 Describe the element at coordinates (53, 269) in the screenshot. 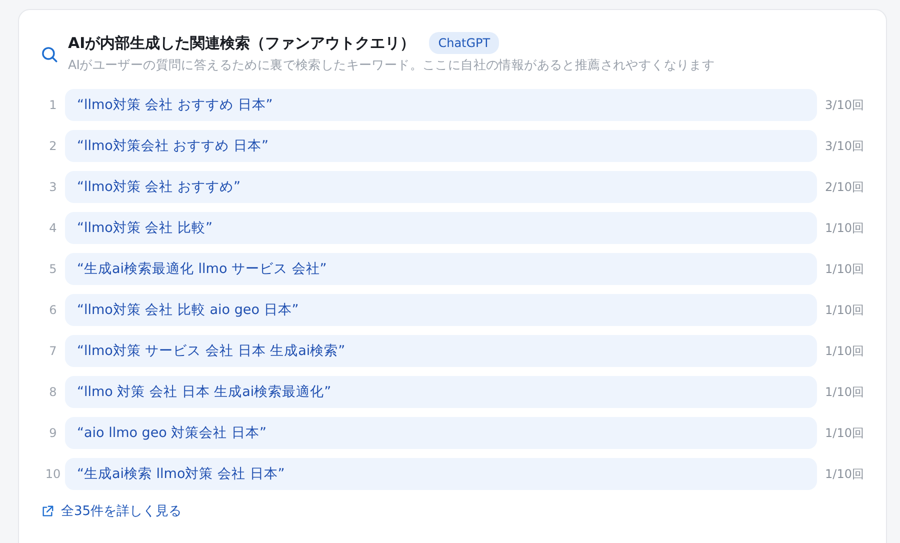

I see `rank-number: 5` at that location.